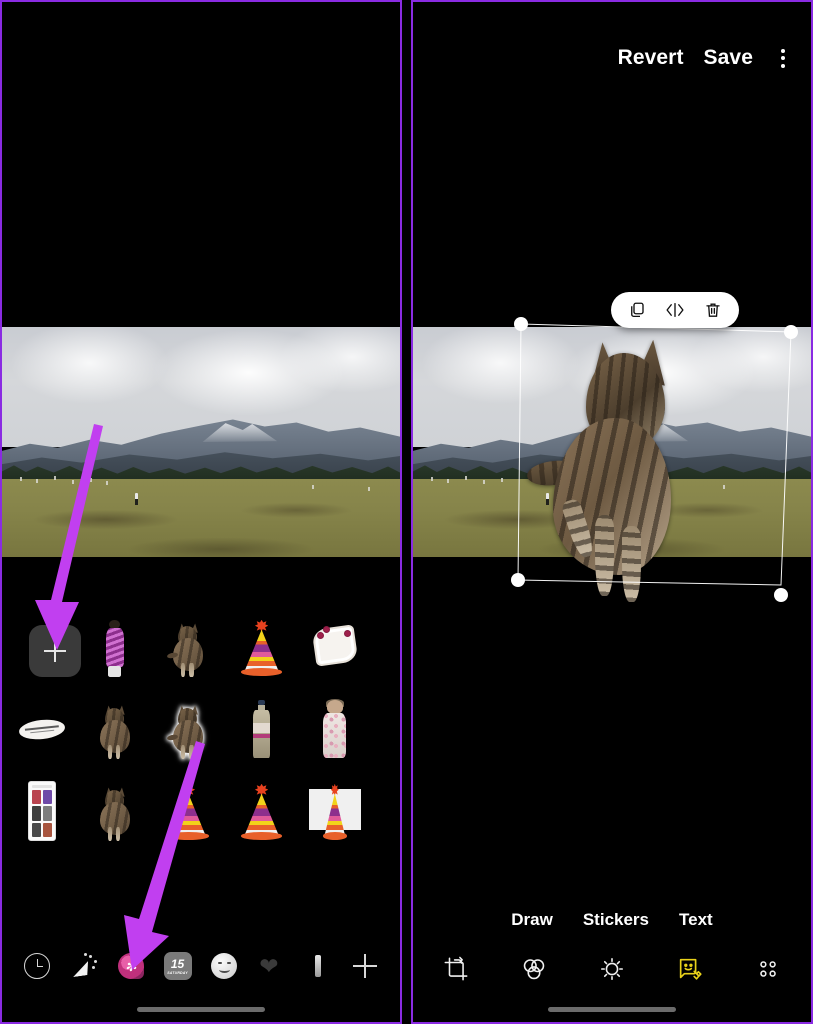 This screenshot has width=813, height=1024. Describe the element at coordinates (518, 580) in the screenshot. I see `selection-handle-bottom-left` at that location.